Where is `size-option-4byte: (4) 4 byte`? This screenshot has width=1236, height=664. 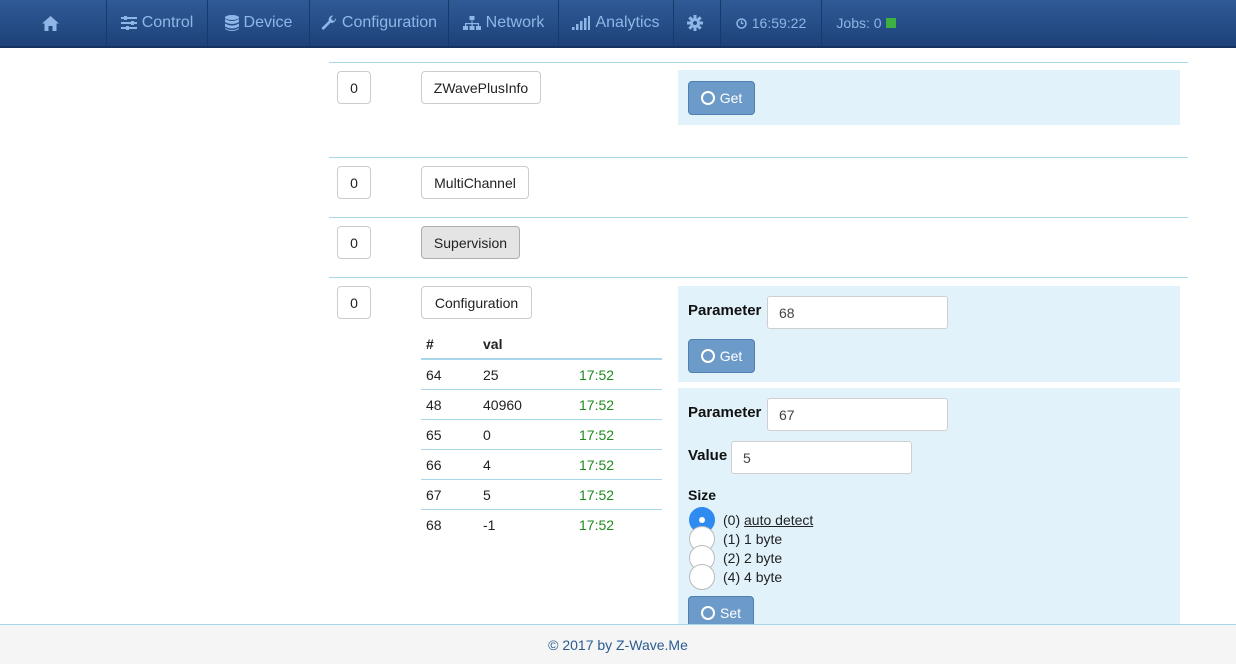 size-option-4byte: (4) 4 byte is located at coordinates (735, 577).